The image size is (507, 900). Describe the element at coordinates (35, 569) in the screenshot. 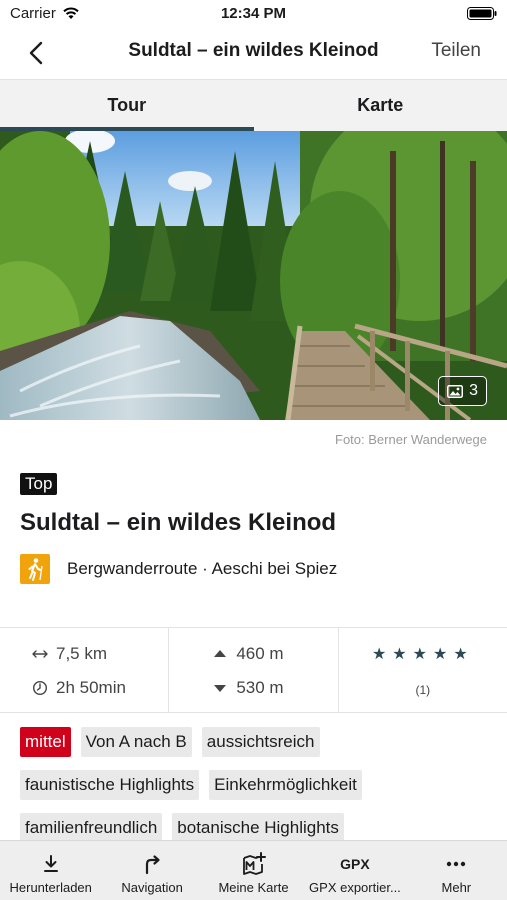

I see `hiker-icon` at that location.